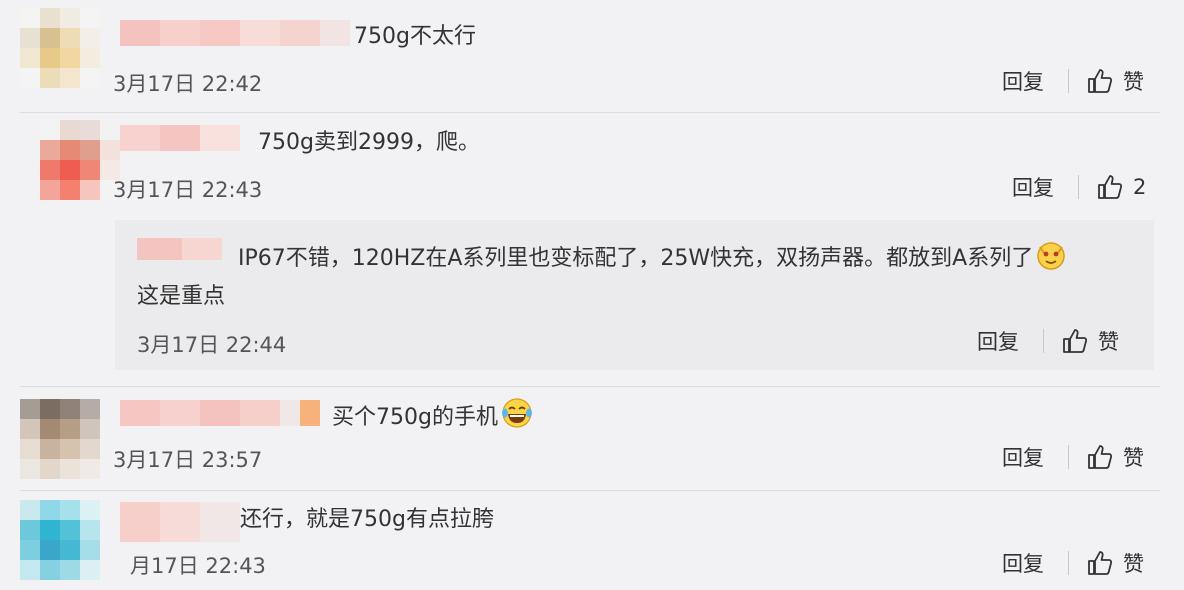 This screenshot has height=590, width=1184. I want to click on comment-text: 750g不太行, so click(415, 36).